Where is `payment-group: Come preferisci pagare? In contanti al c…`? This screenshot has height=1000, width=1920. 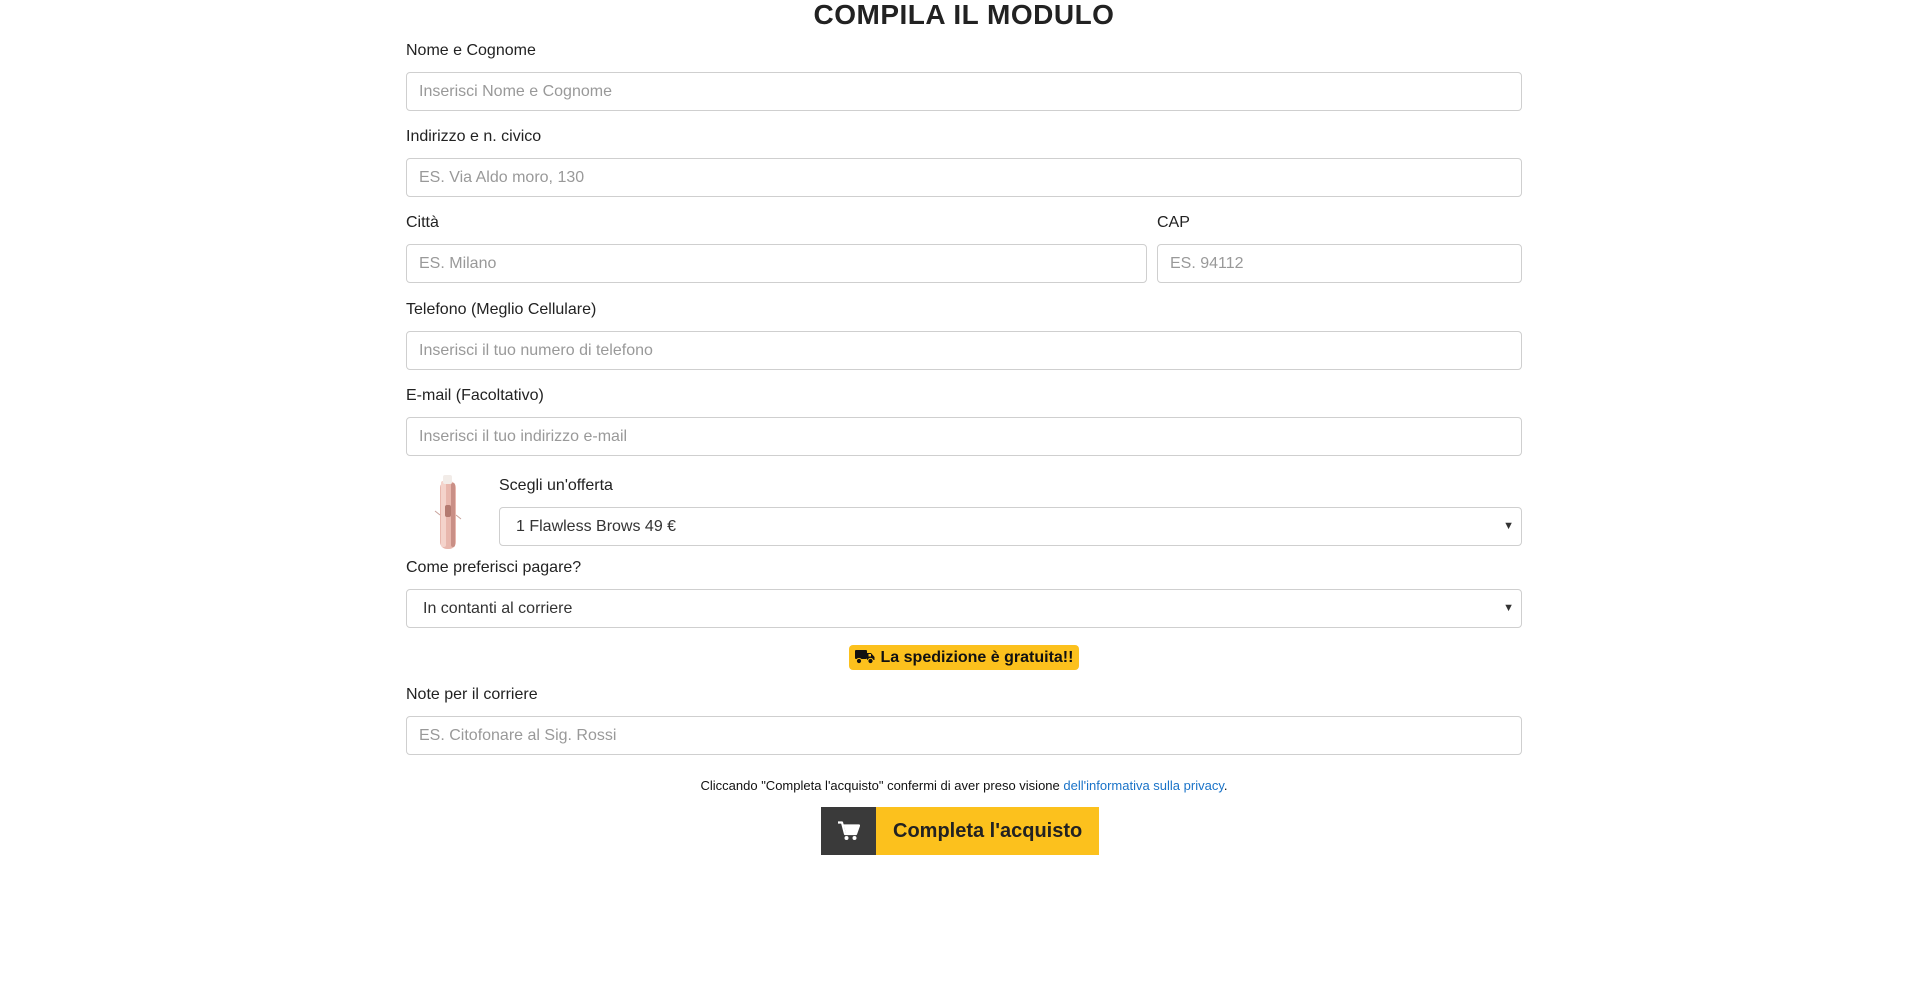
payment-group: Come preferisci pagare? In contanti al c… is located at coordinates (964, 593).